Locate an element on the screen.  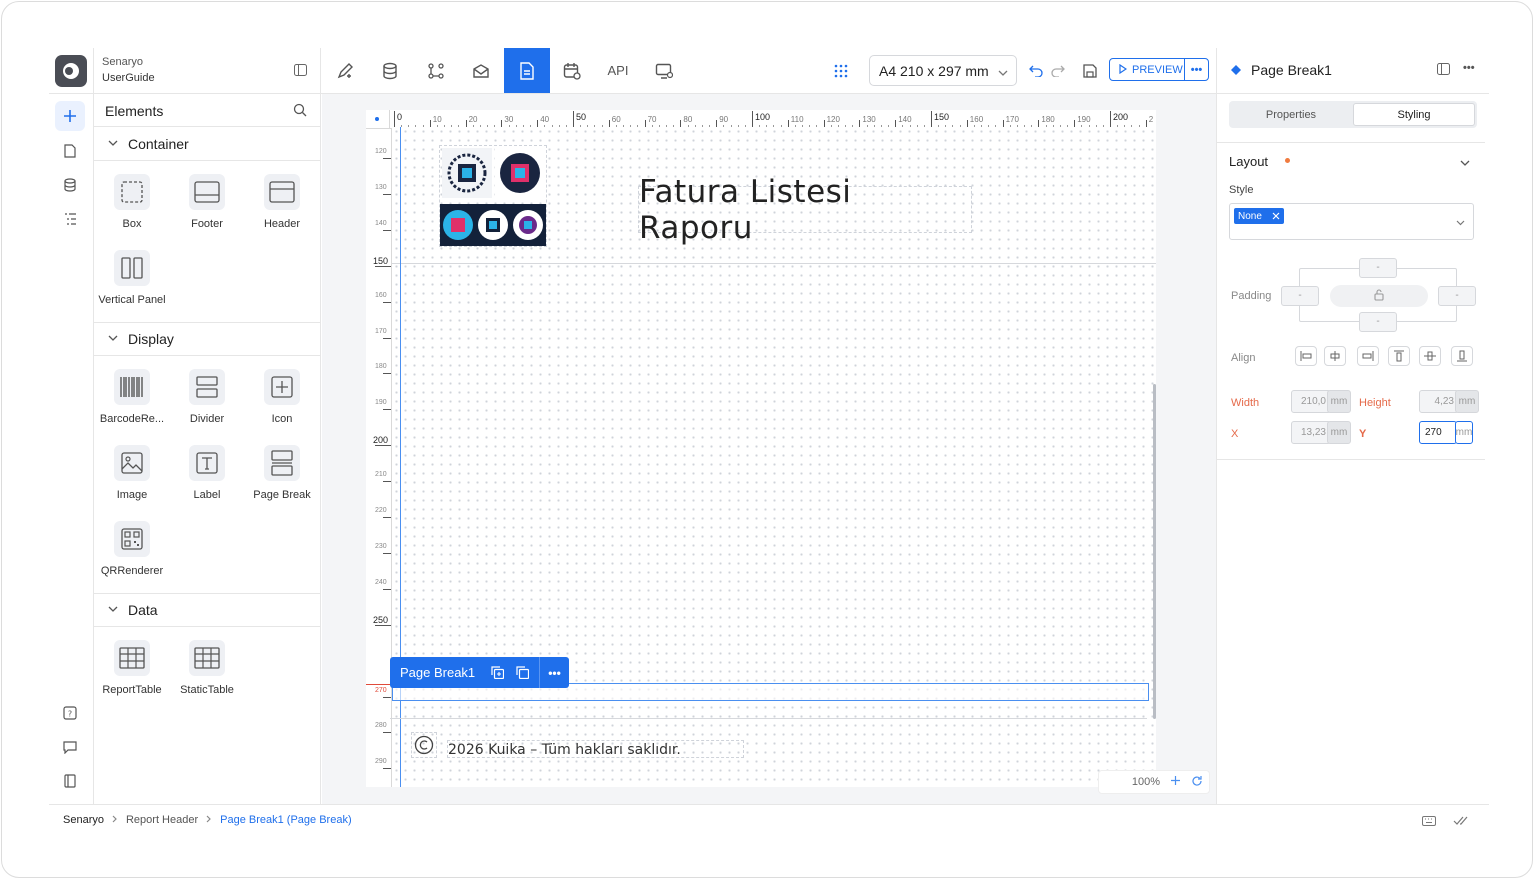
y-value: 270 is located at coordinates (1433, 432).